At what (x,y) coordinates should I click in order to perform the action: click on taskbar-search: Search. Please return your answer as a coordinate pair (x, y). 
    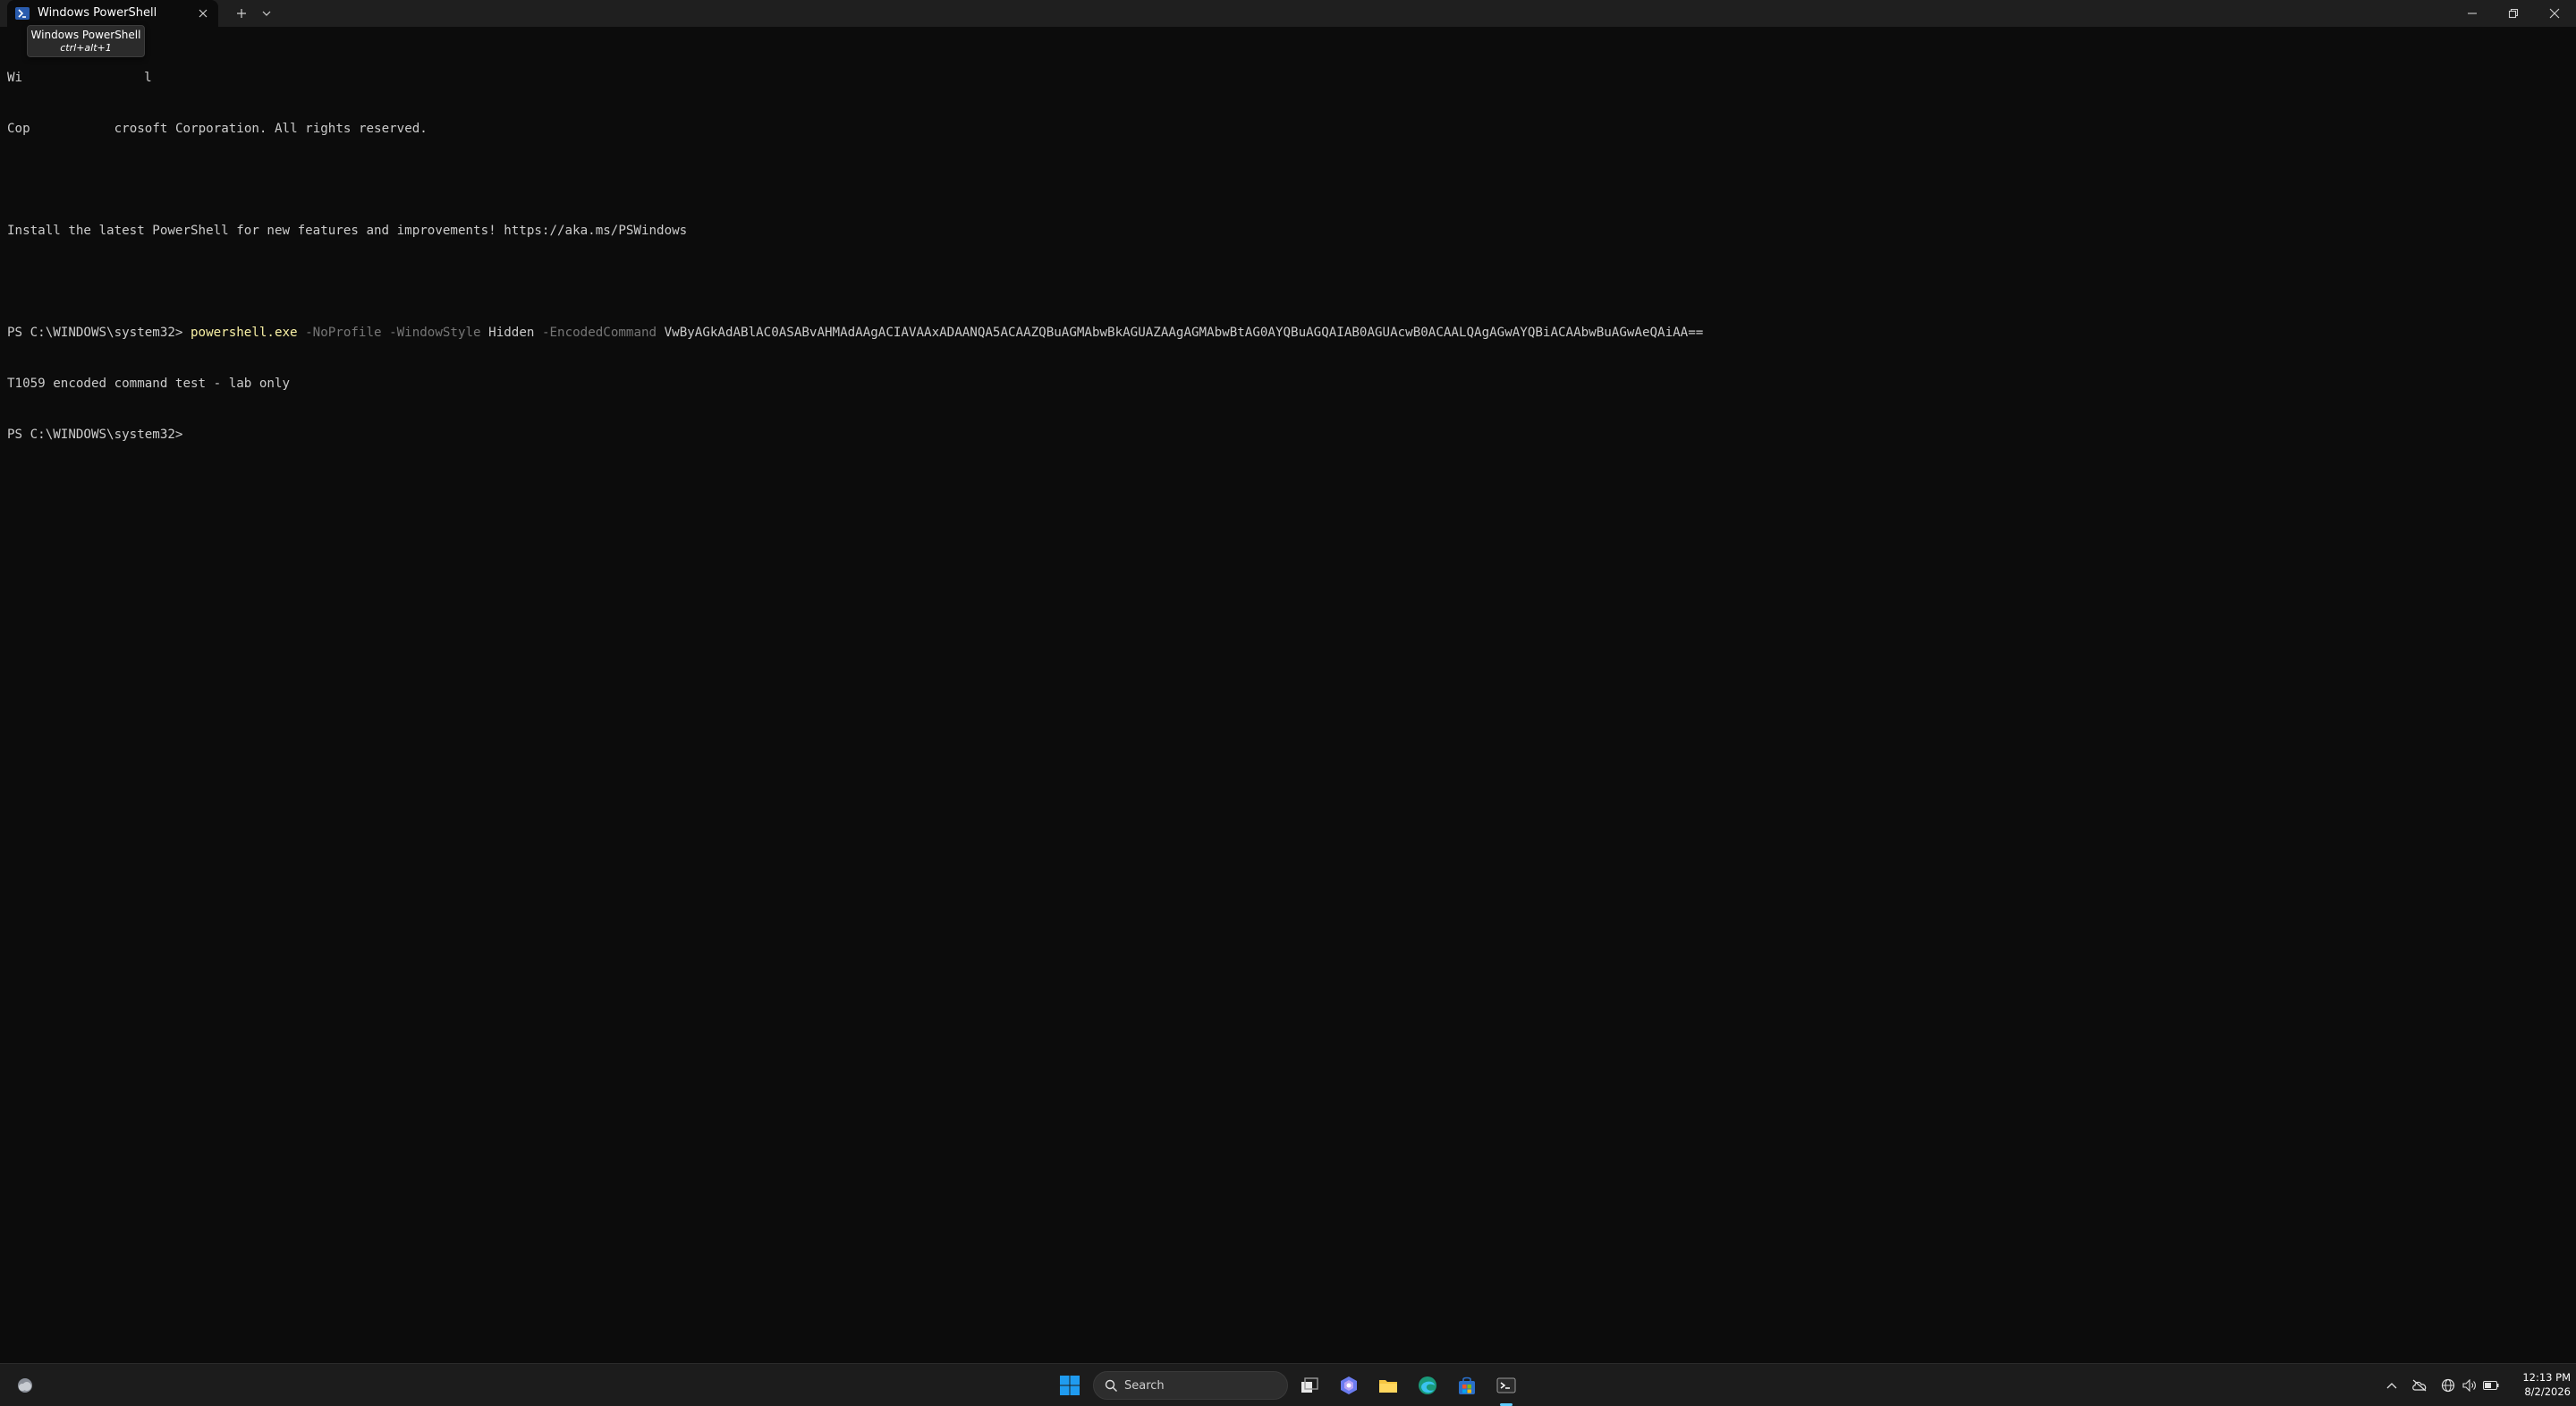
    Looking at the image, I should click on (1190, 1386).